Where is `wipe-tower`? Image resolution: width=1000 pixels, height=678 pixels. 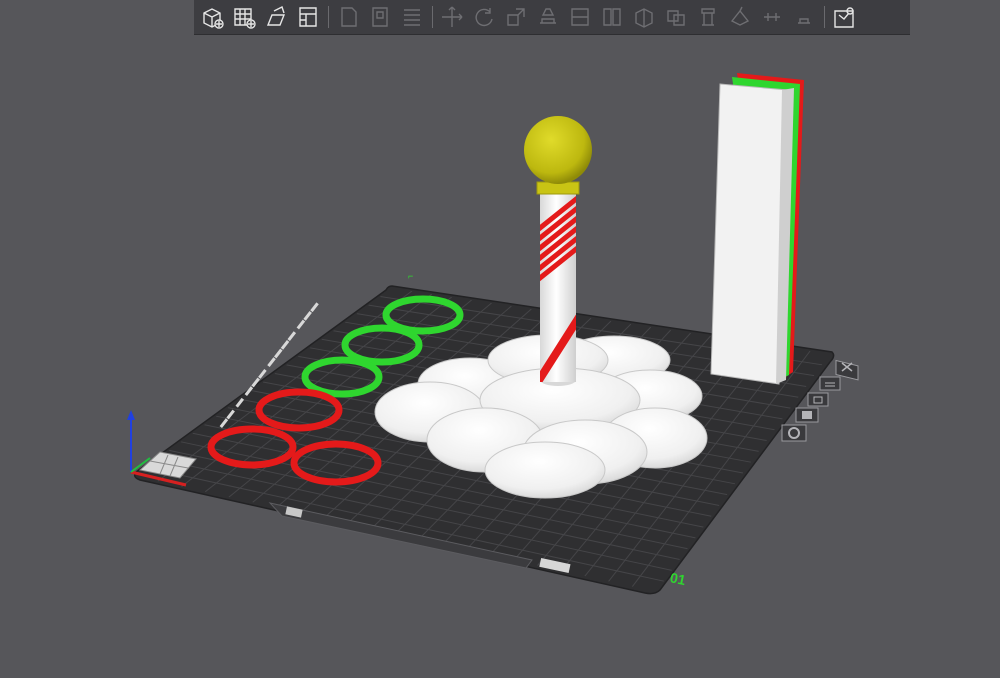 wipe-tower is located at coordinates (757, 229).